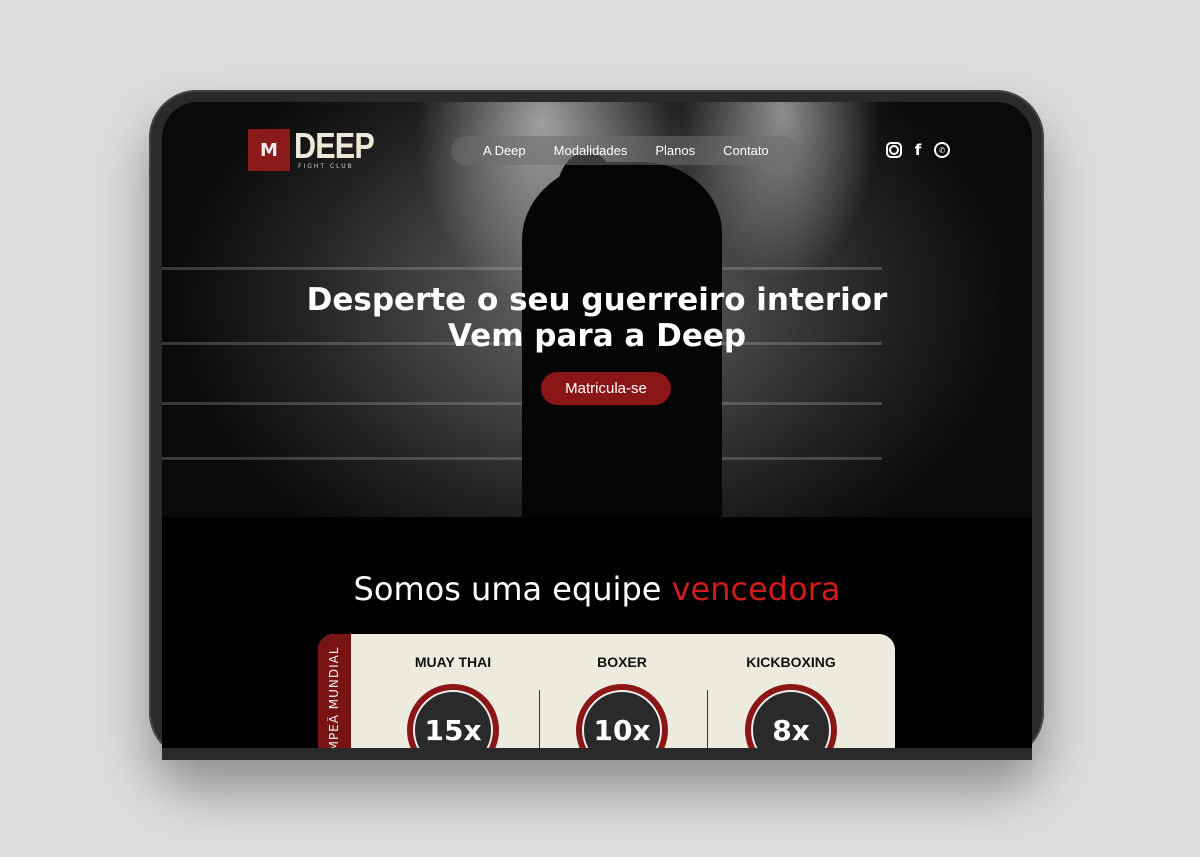 The image size is (1200, 857). Describe the element at coordinates (622, 662) in the screenshot. I see `stat-label: BOXER` at that location.